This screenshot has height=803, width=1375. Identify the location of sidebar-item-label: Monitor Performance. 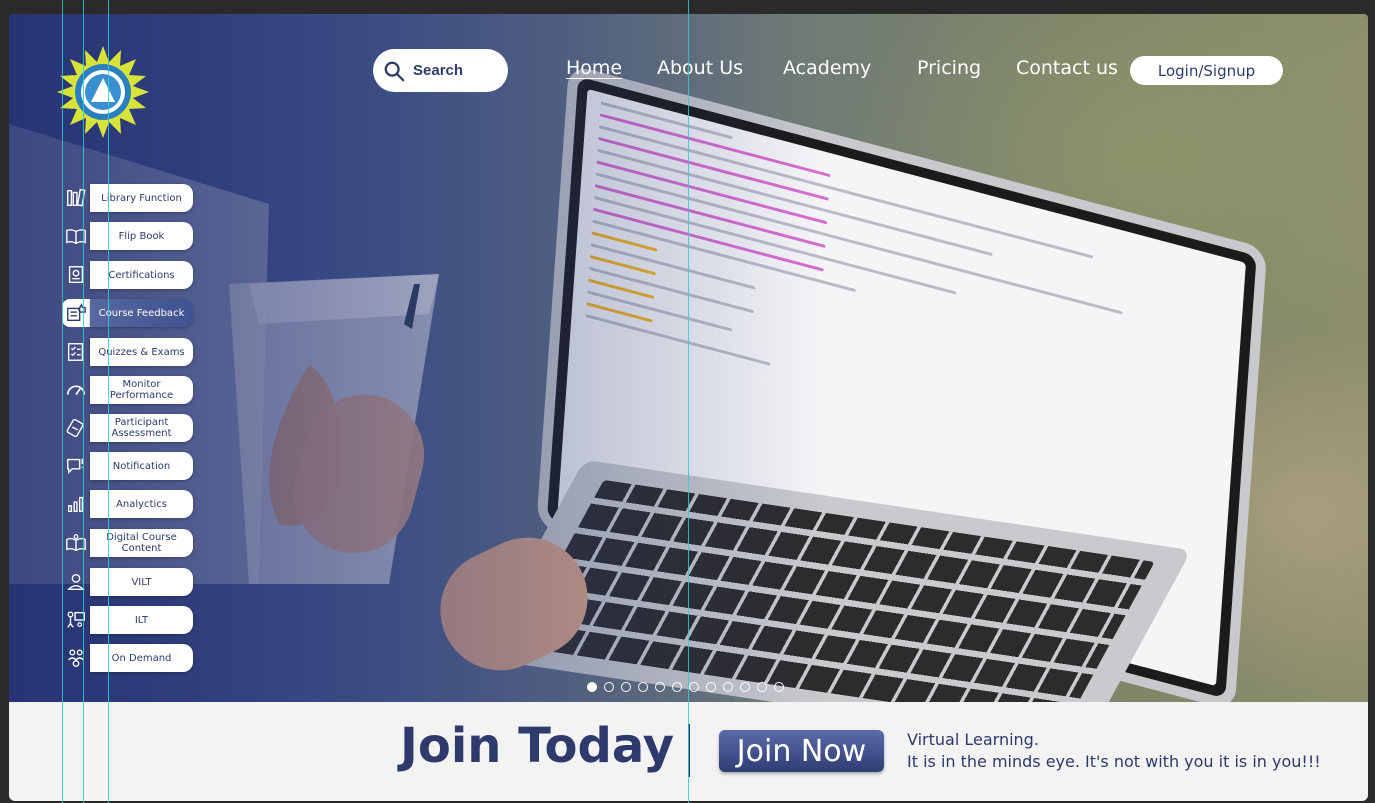
(141, 390).